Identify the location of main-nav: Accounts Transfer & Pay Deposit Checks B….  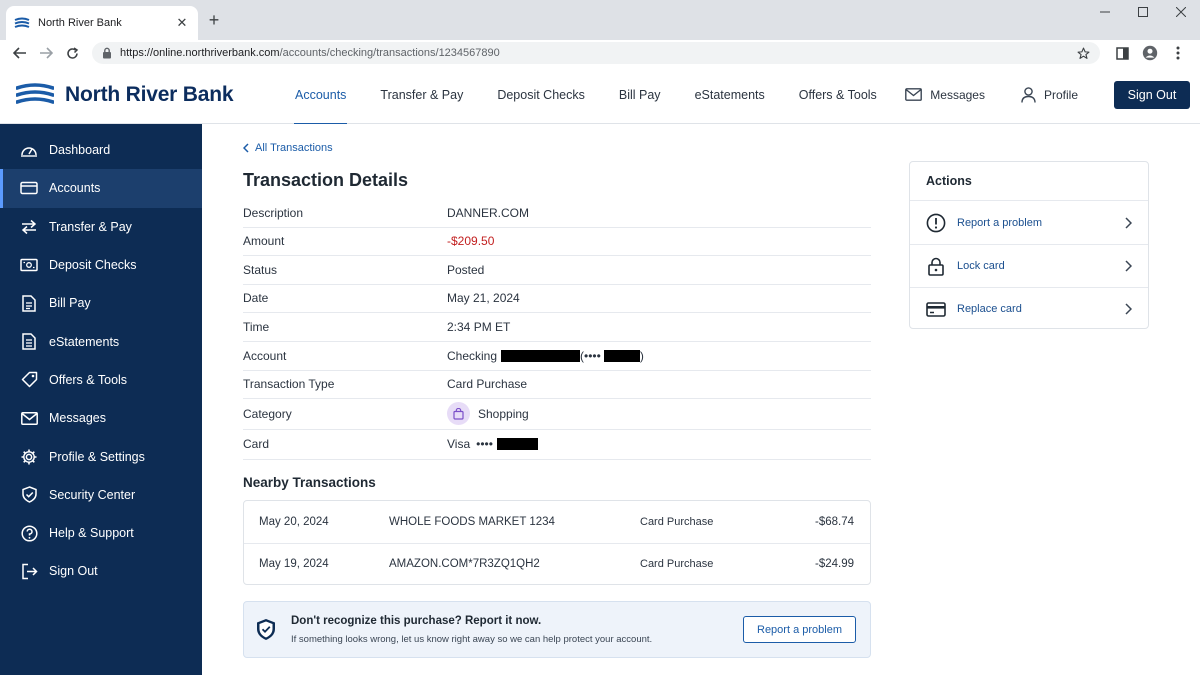
(586, 95).